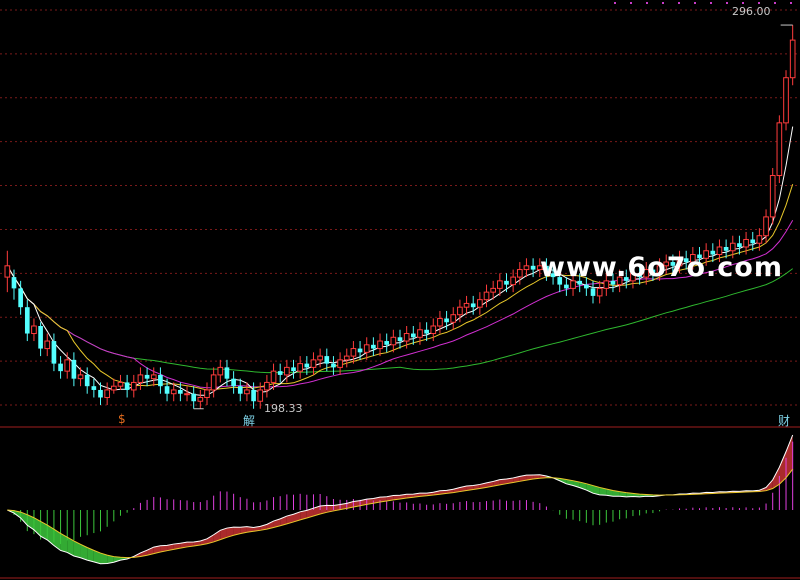 The image size is (800, 580). What do you see at coordinates (283, 408) in the screenshot?
I see `low-price-label: 198.33` at bounding box center [283, 408].